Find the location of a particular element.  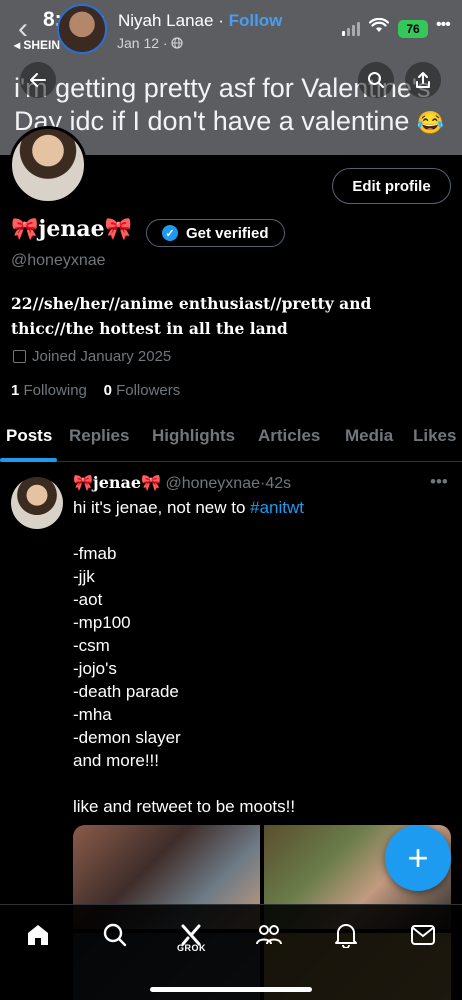

tweet-avatar is located at coordinates (37, 503).